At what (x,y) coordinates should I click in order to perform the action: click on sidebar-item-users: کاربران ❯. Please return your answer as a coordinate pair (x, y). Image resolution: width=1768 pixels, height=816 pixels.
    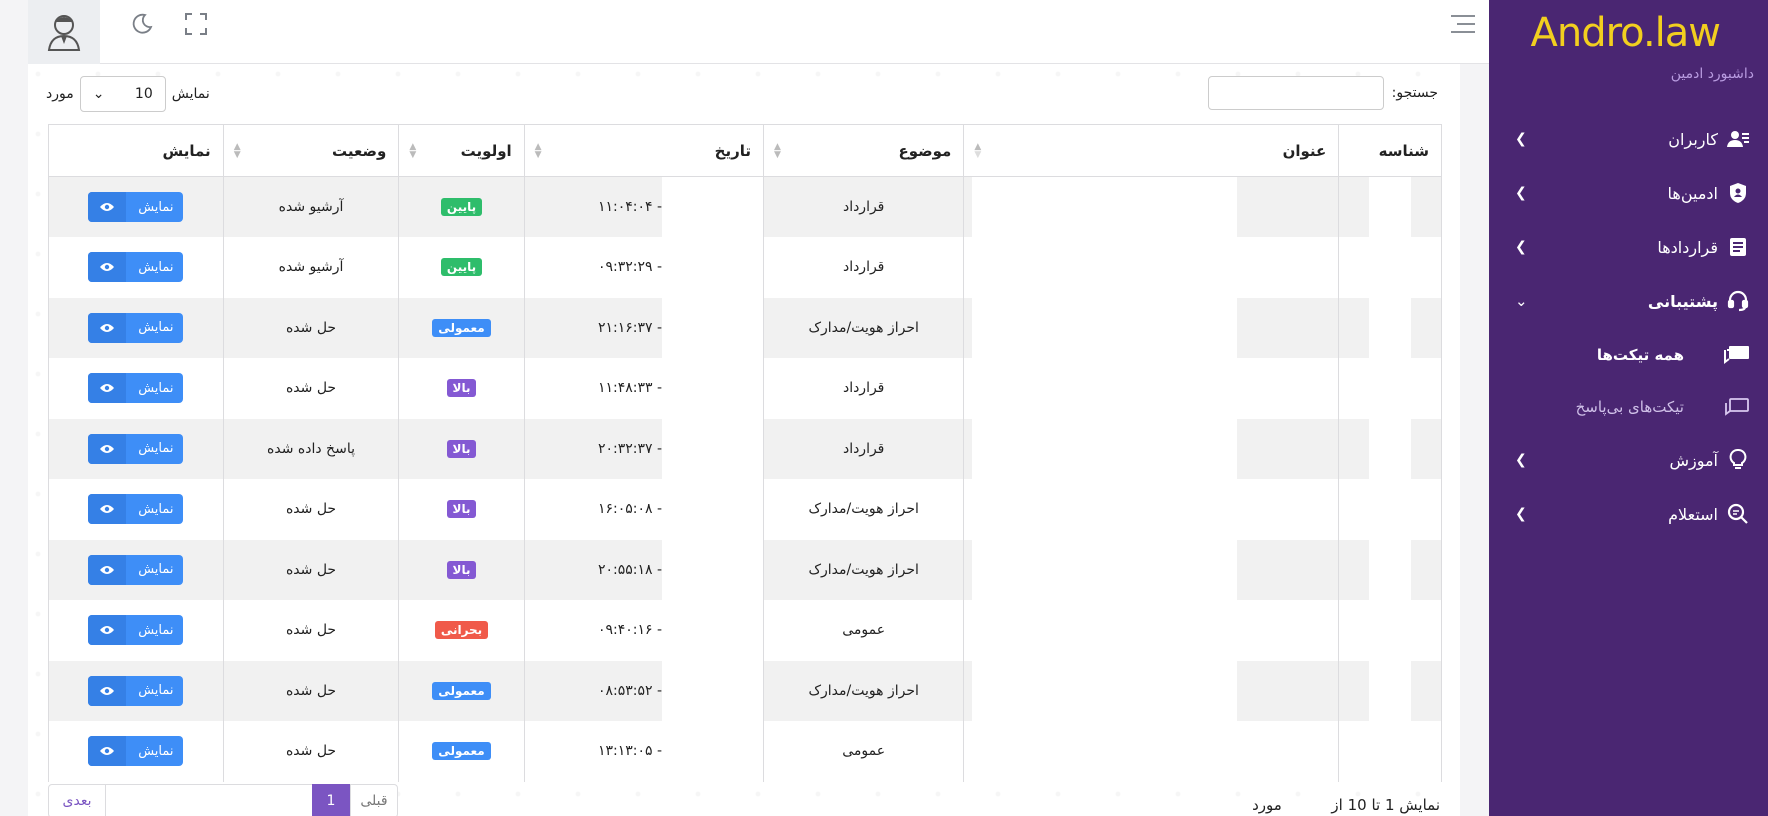
    Looking at the image, I should click on (1628, 139).